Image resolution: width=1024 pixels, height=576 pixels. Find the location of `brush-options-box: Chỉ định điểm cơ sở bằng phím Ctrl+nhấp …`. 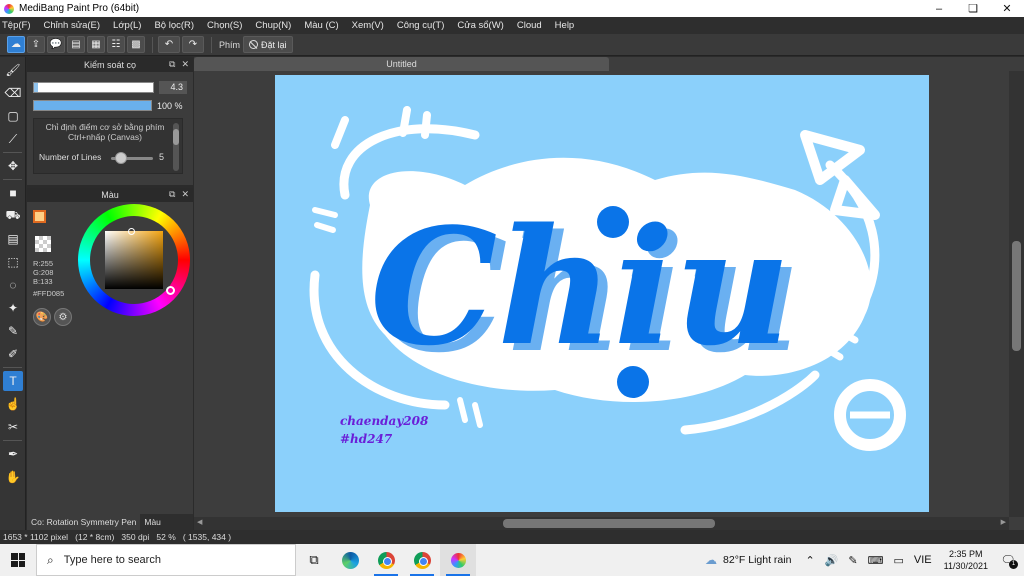

brush-options-box: Chỉ định điểm cơ sở bằng phím Ctrl+nhấp … is located at coordinates (108, 146).